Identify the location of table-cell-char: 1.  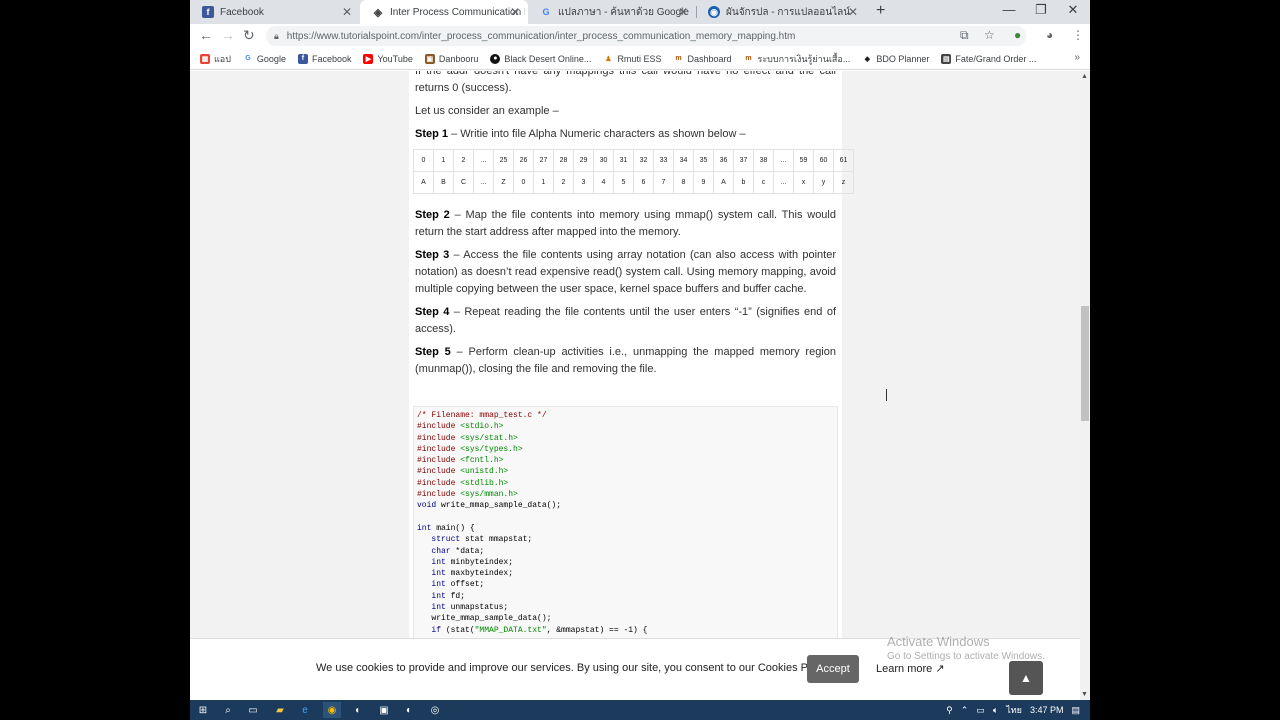
(543, 182).